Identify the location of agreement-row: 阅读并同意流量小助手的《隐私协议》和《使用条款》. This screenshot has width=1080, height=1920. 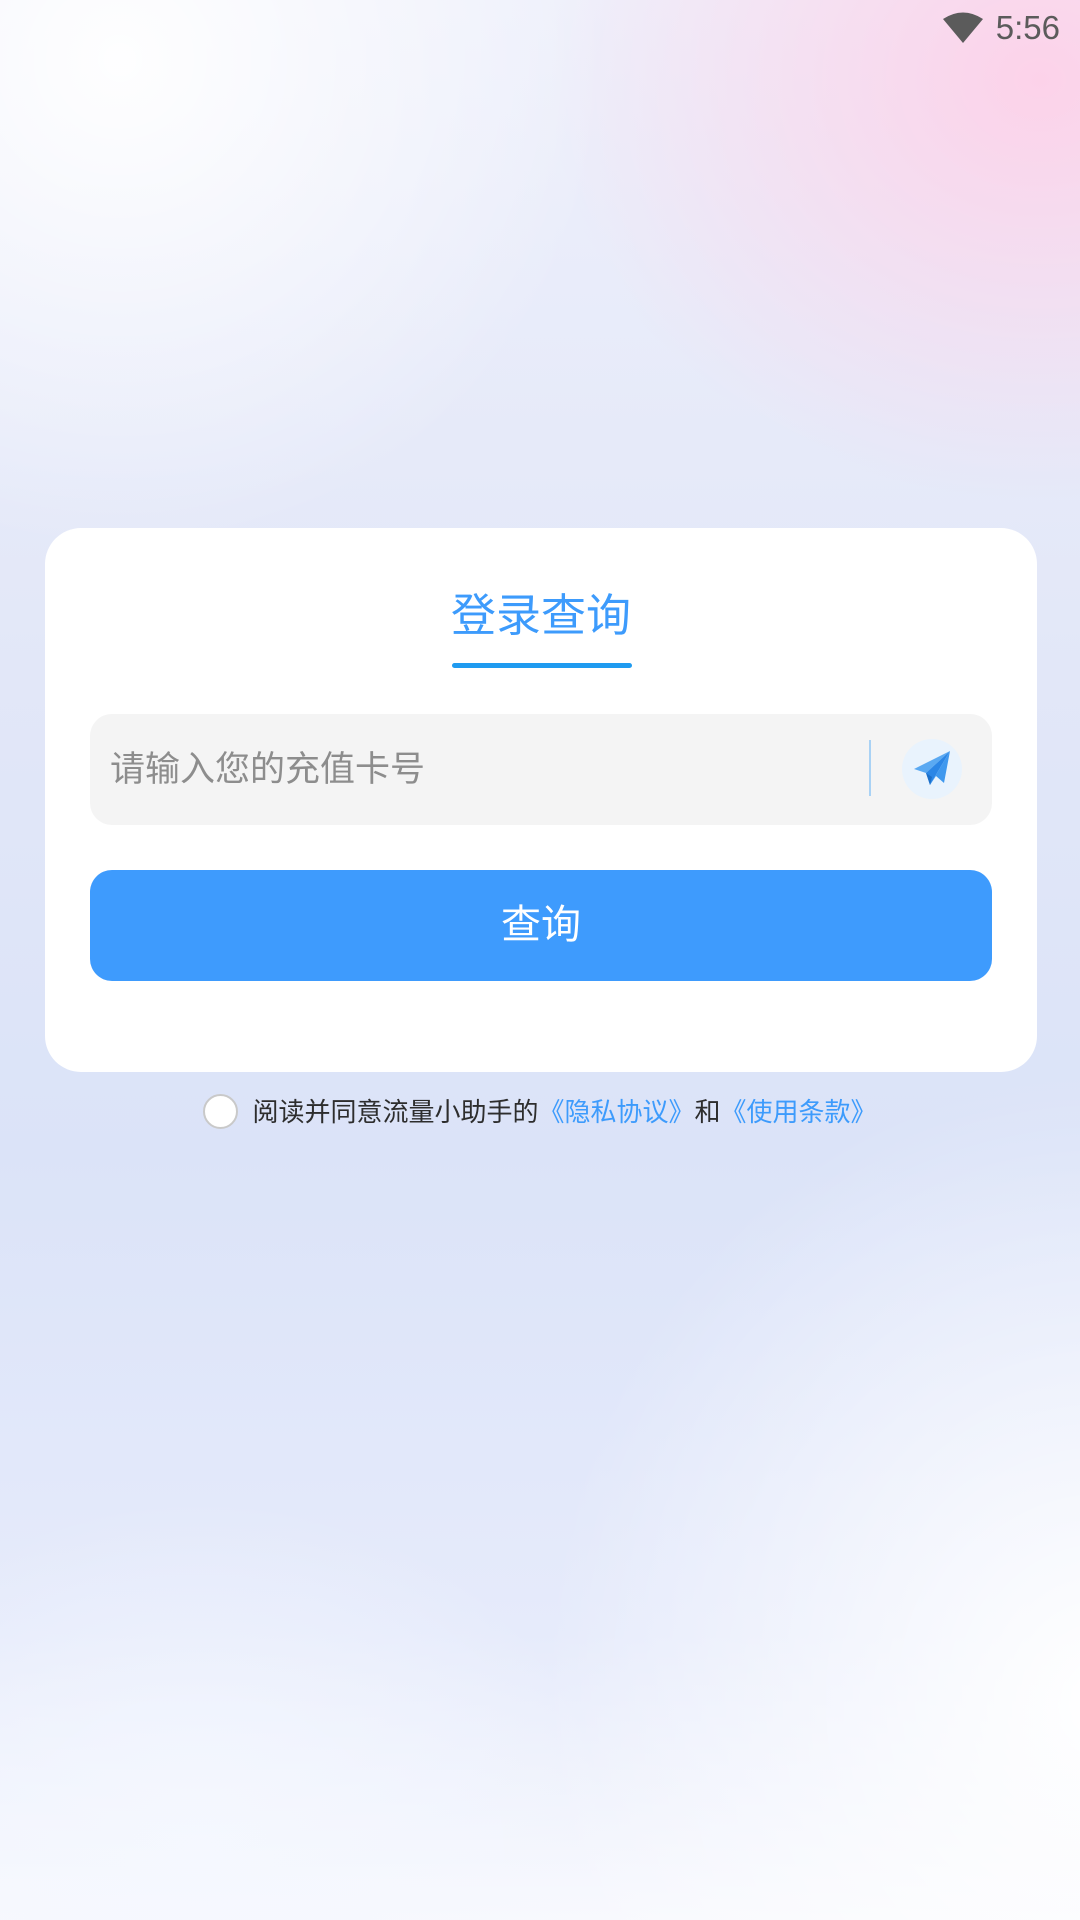
(540, 1113).